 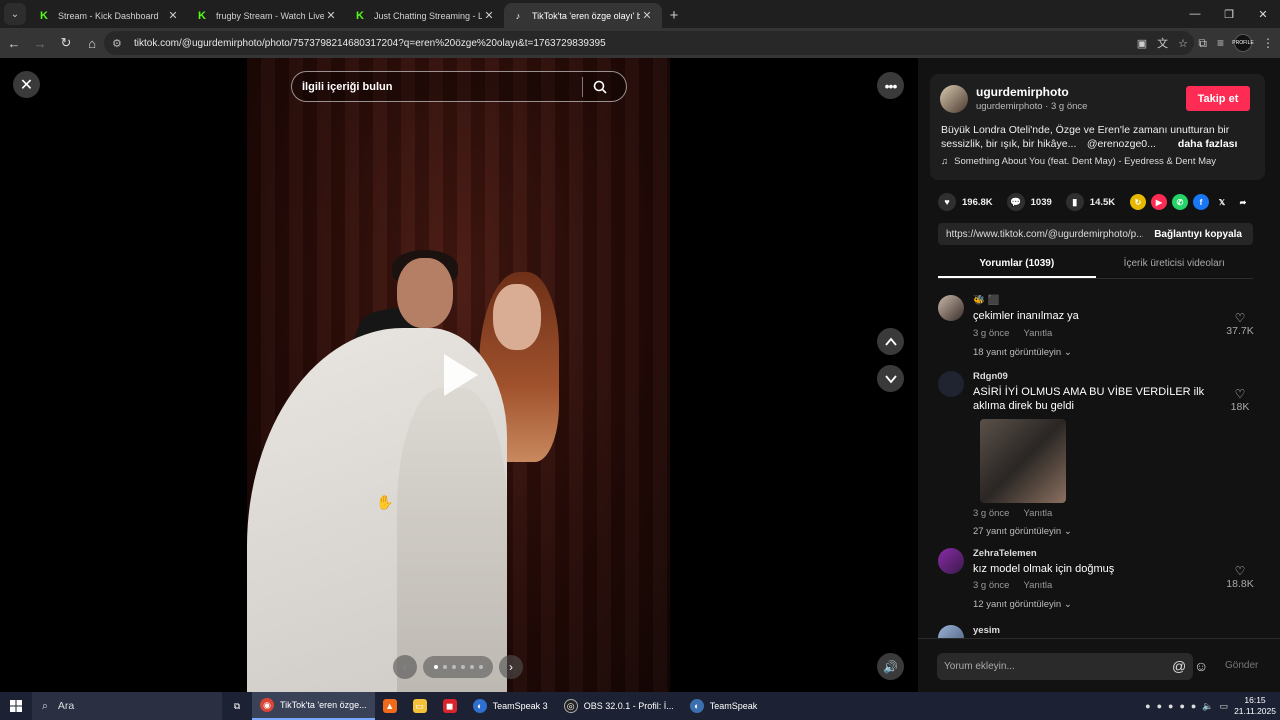 I want to click on menu-kebab-icon: ⋮, so click(x=1268, y=43).